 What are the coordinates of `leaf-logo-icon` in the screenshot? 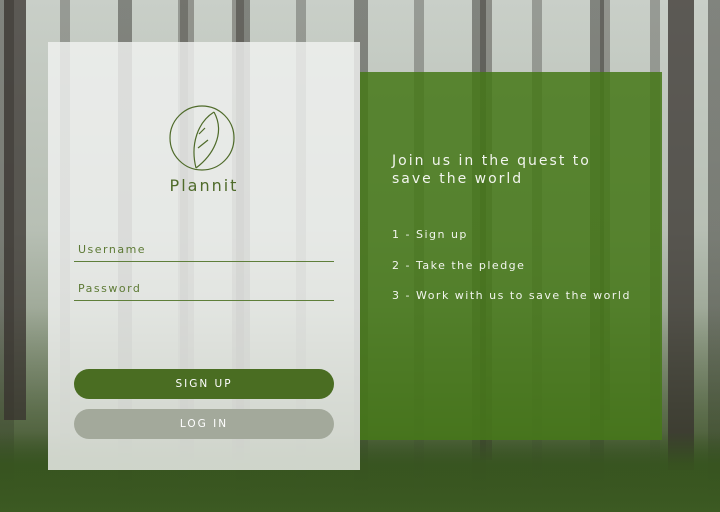 It's located at (202, 138).